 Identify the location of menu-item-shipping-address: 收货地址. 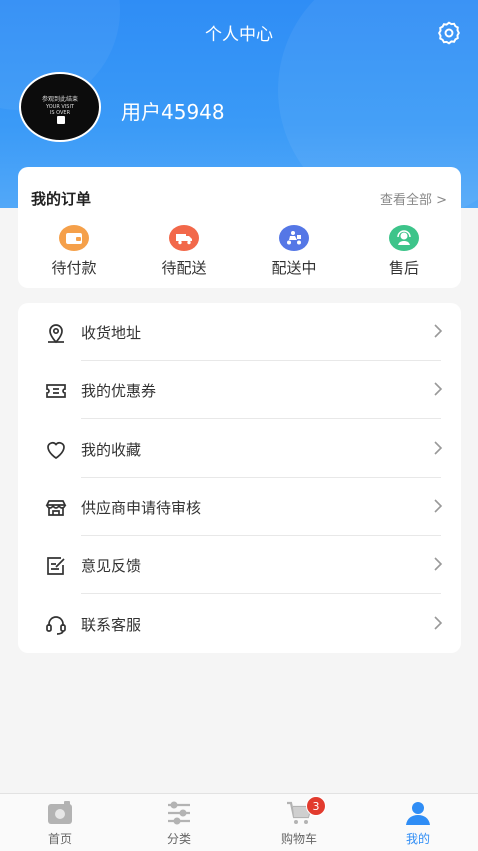
(239, 332).